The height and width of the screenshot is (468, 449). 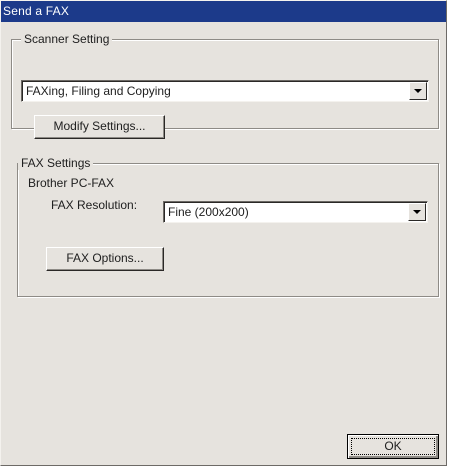 What do you see at coordinates (225, 91) in the screenshot?
I see `scanner-mode-dropdown: FAXing, Filing and Copying` at bounding box center [225, 91].